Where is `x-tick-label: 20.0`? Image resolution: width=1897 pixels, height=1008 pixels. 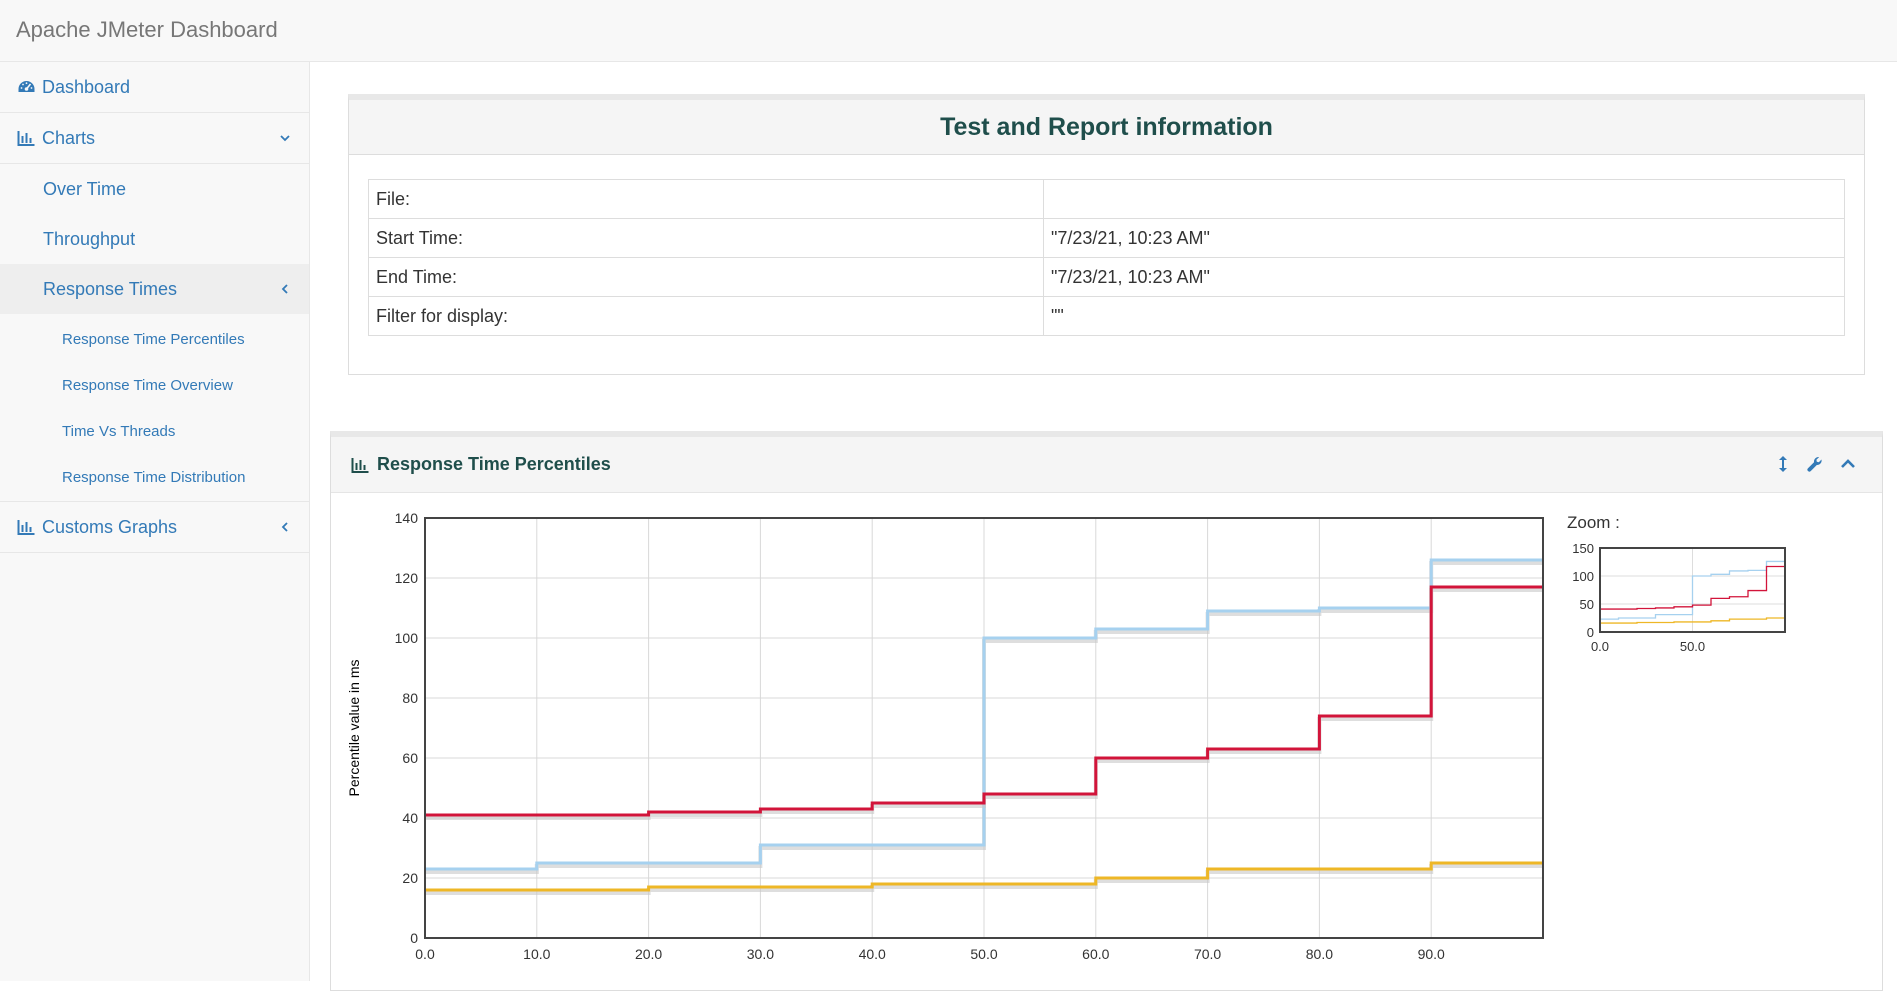 x-tick-label: 20.0 is located at coordinates (648, 954).